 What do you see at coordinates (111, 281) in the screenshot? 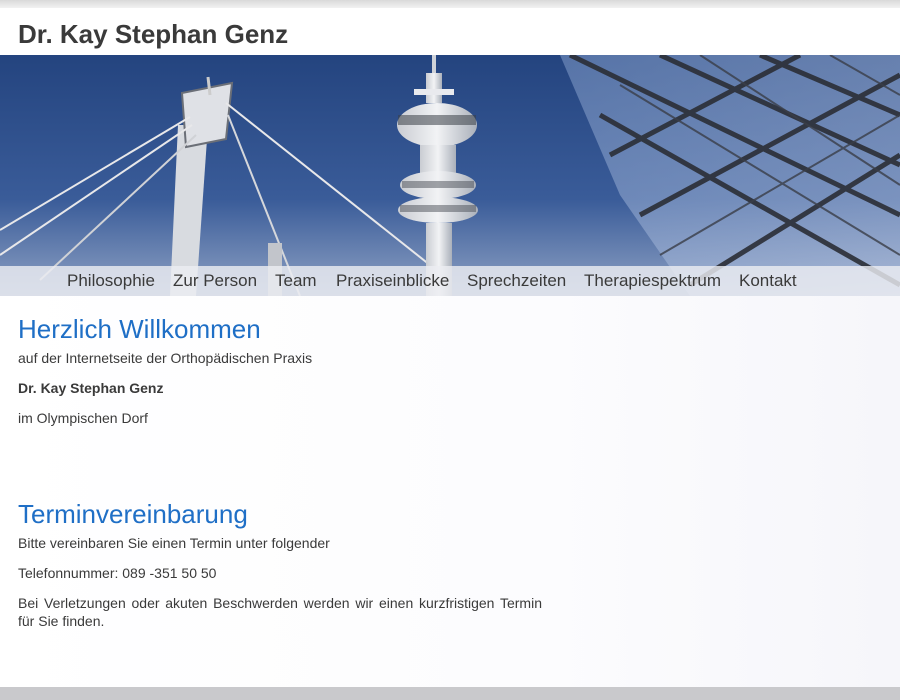
I see `nav-item-philosophie: Philosophie` at bounding box center [111, 281].